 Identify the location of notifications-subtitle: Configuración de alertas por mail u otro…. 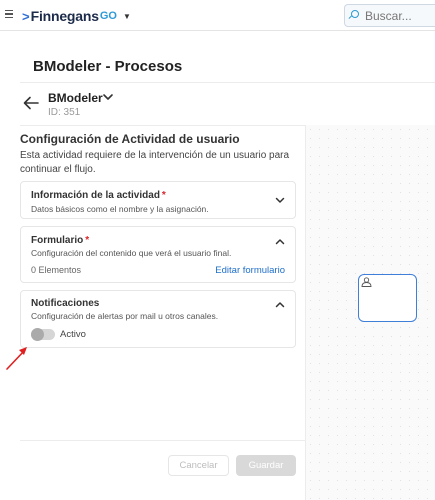
(125, 316).